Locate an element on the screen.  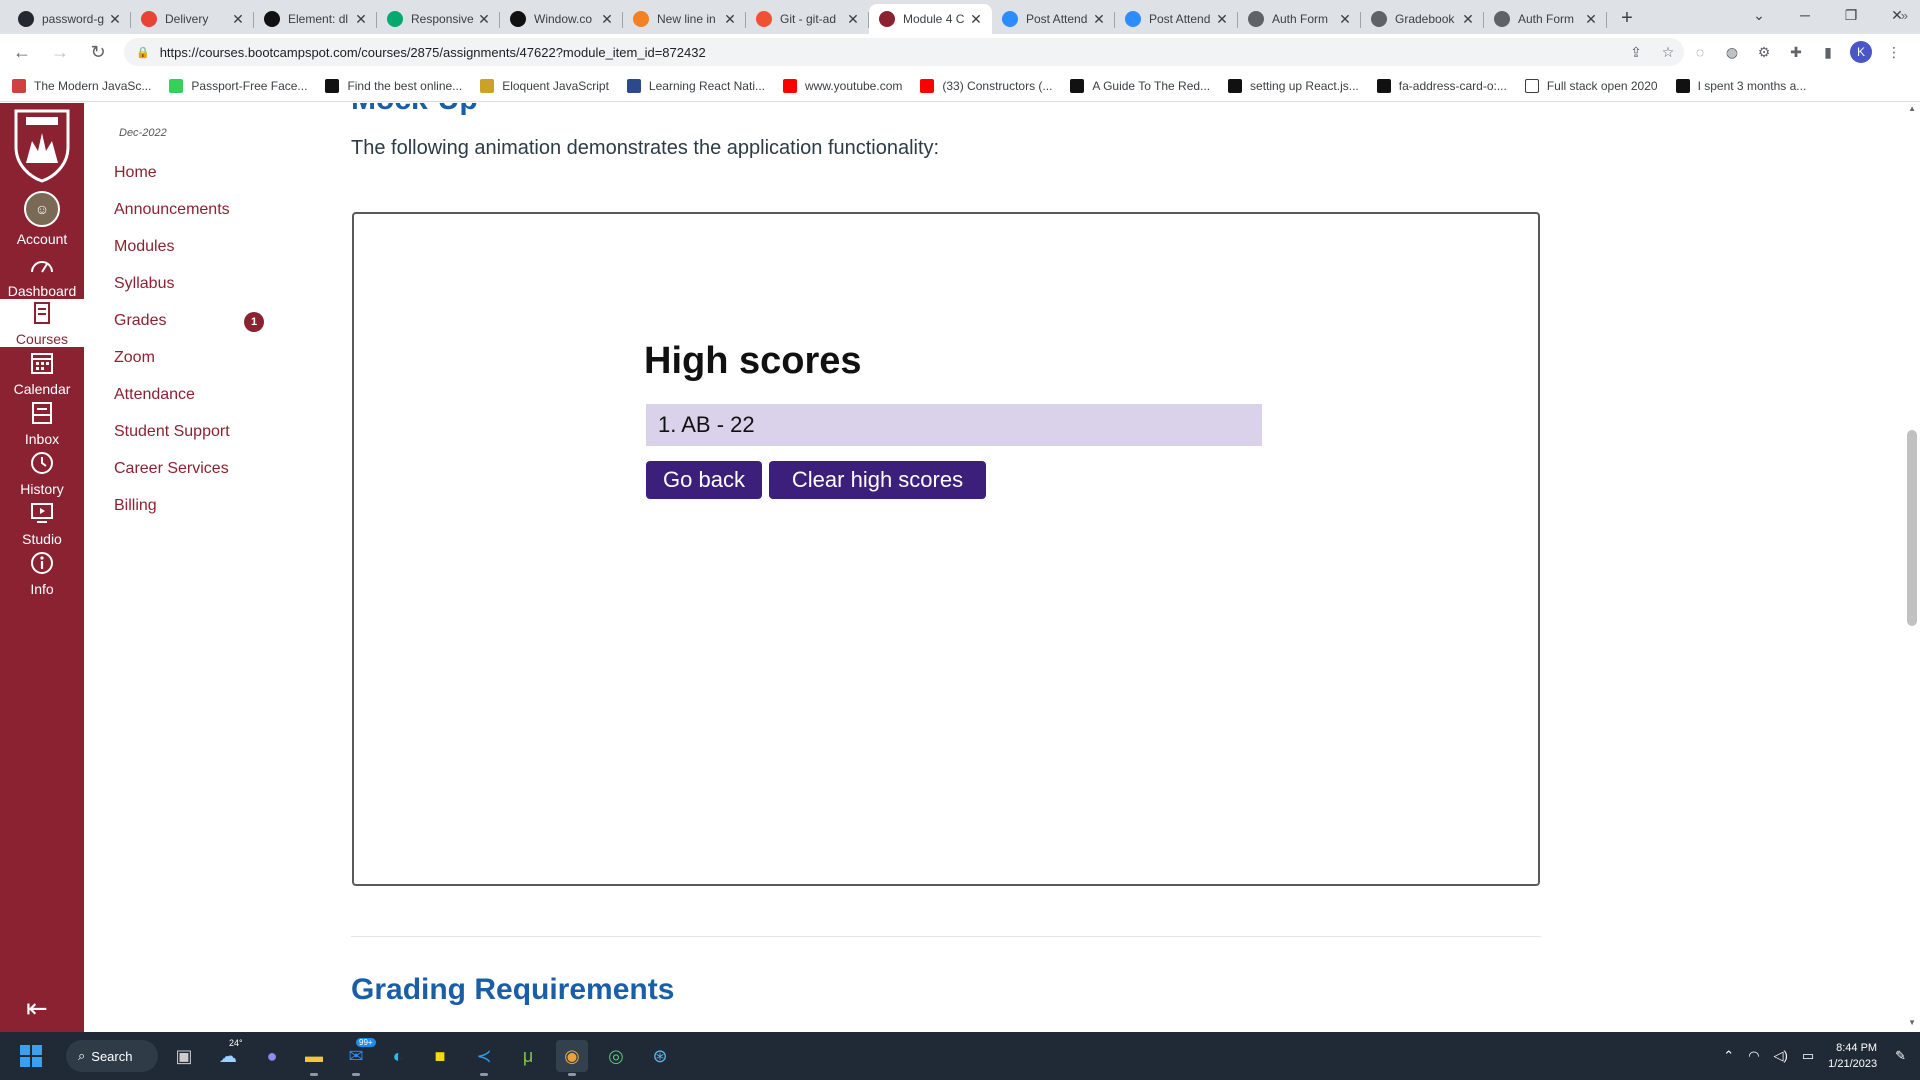
restore-icon: ❐ is located at coordinates (1851, 15).